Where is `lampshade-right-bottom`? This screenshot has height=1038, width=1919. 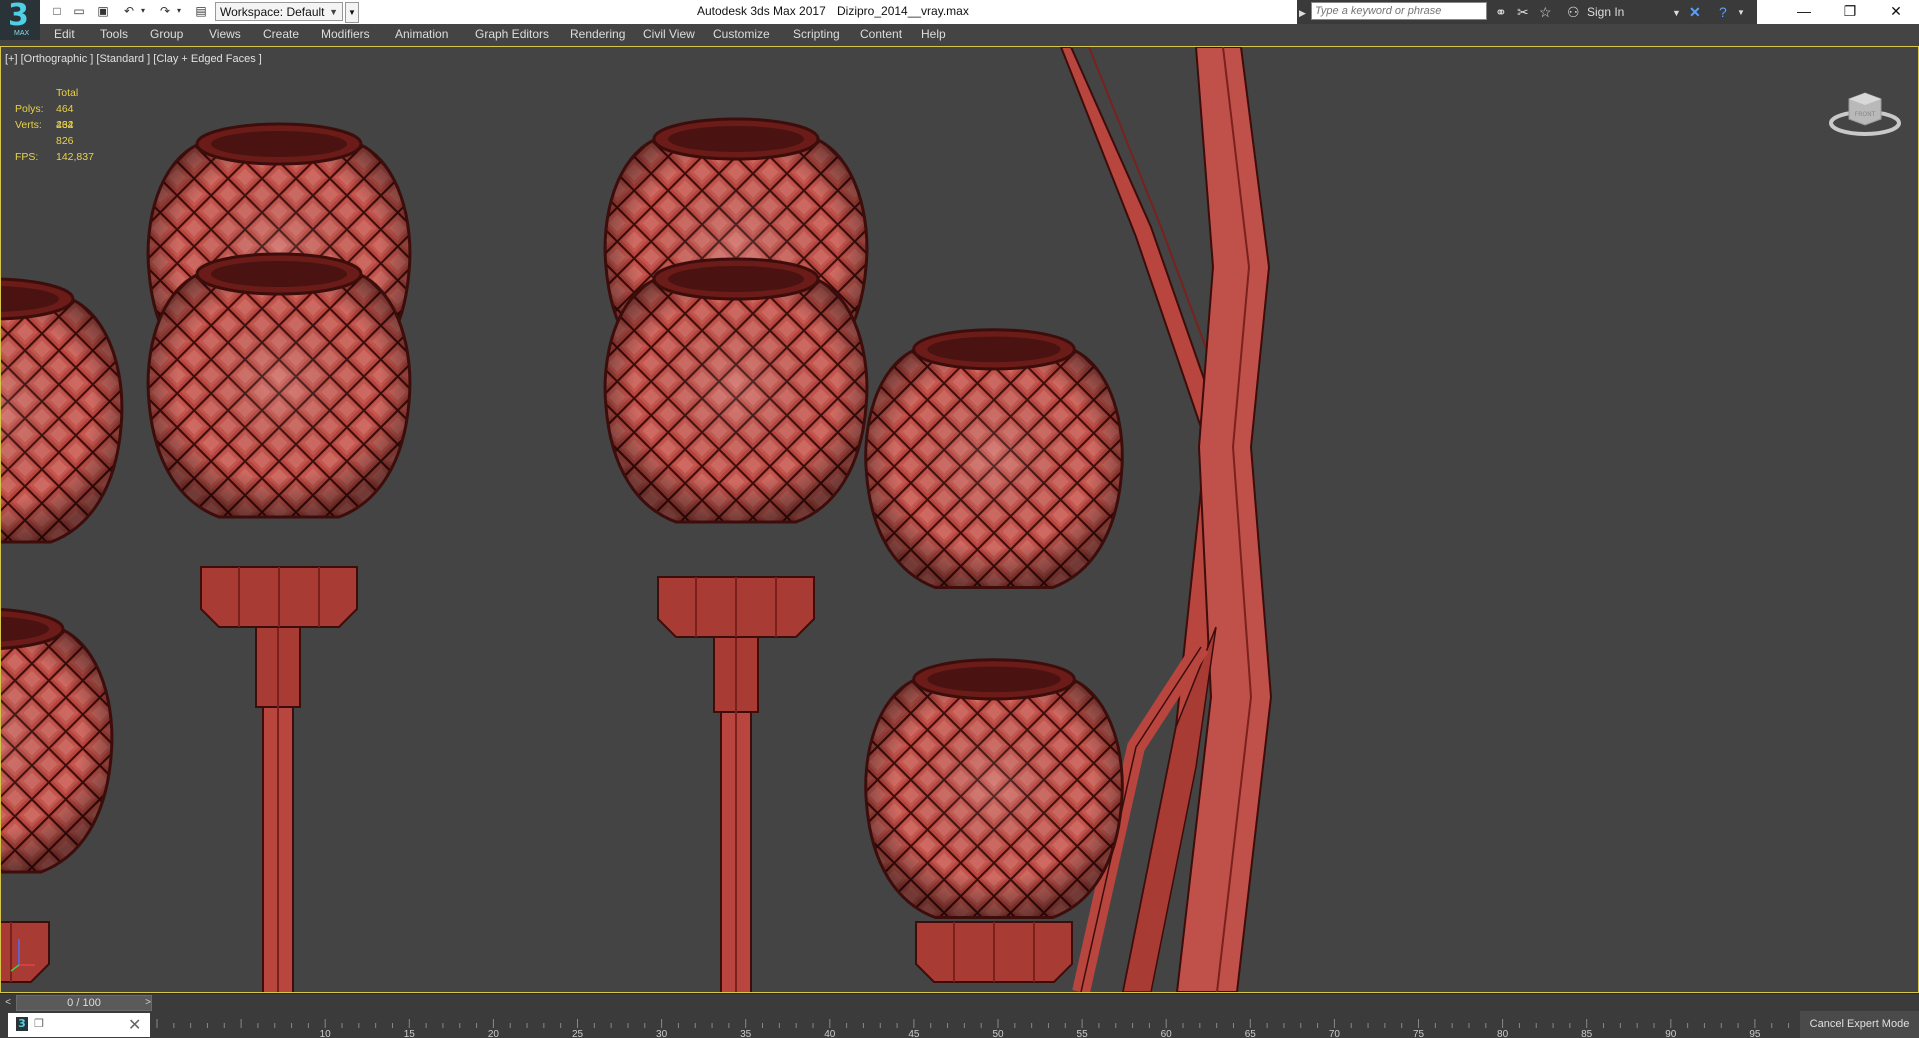 lampshade-right-bottom is located at coordinates (994, 788).